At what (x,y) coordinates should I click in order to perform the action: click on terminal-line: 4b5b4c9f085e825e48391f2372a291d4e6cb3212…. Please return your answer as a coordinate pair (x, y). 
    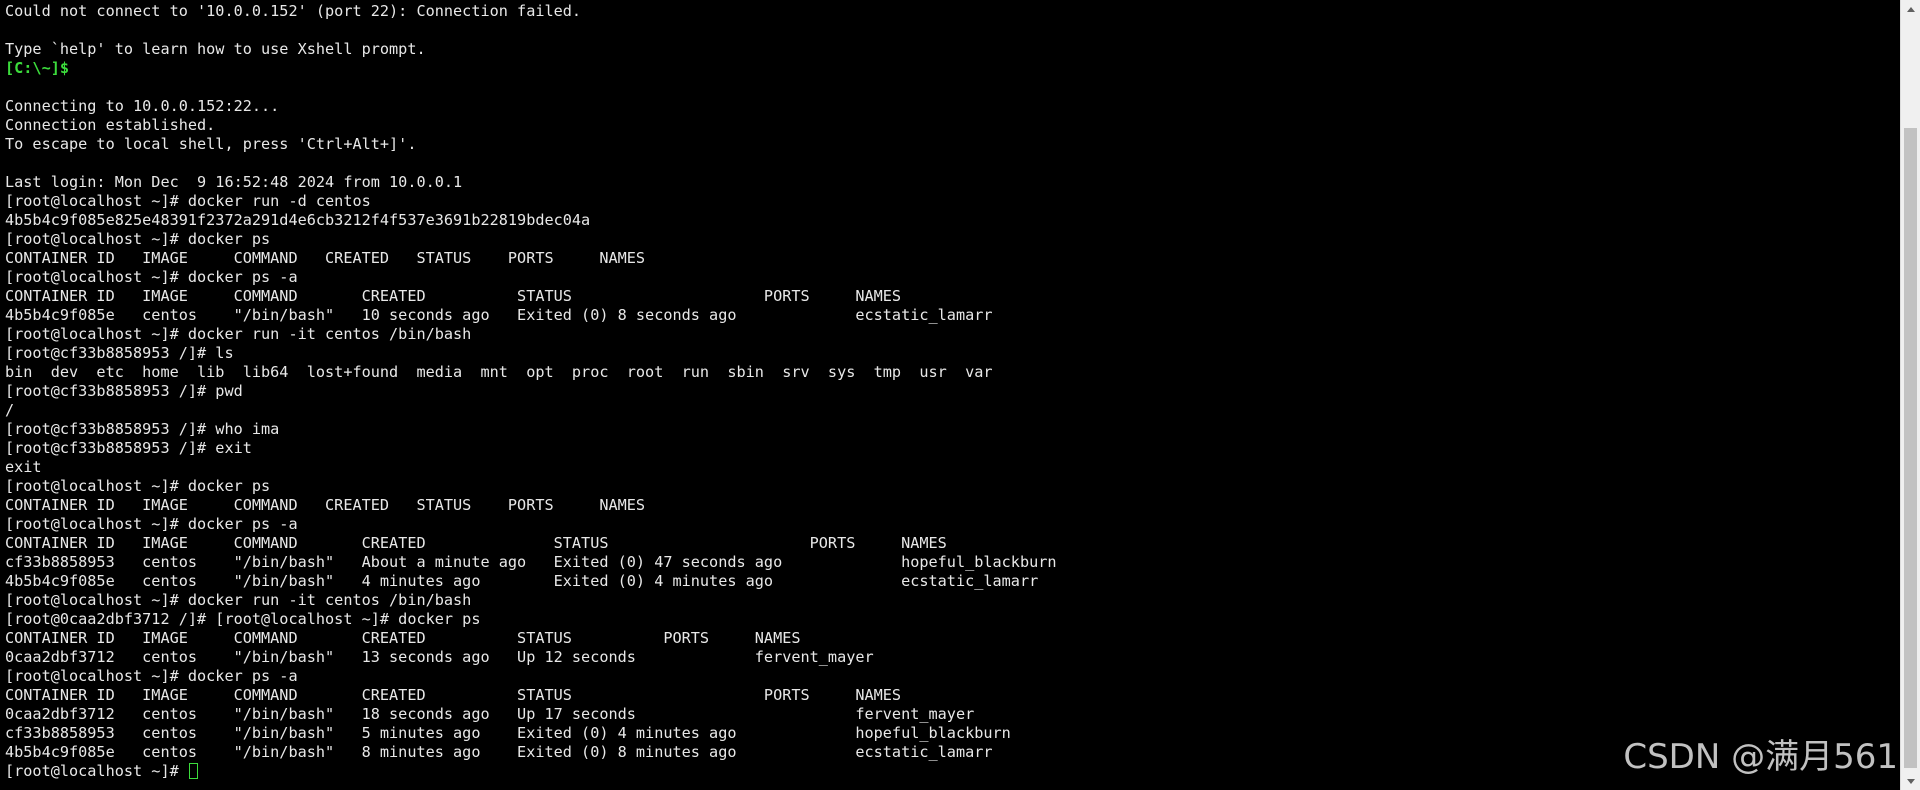
    Looking at the image, I should click on (531, 220).